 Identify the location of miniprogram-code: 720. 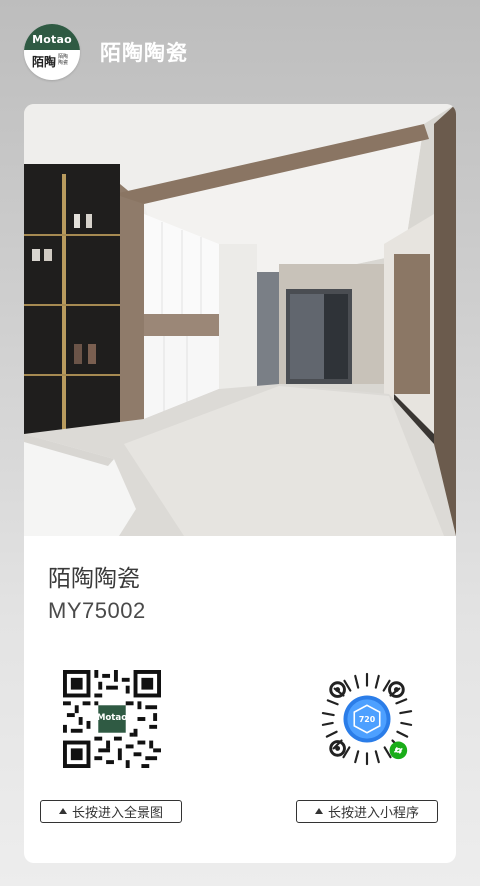
(367, 719).